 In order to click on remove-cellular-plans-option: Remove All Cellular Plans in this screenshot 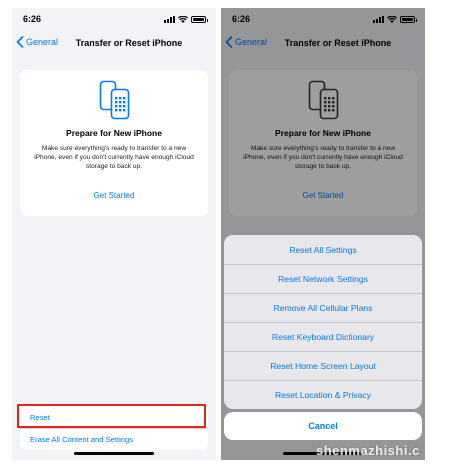, I will do `click(323, 307)`.